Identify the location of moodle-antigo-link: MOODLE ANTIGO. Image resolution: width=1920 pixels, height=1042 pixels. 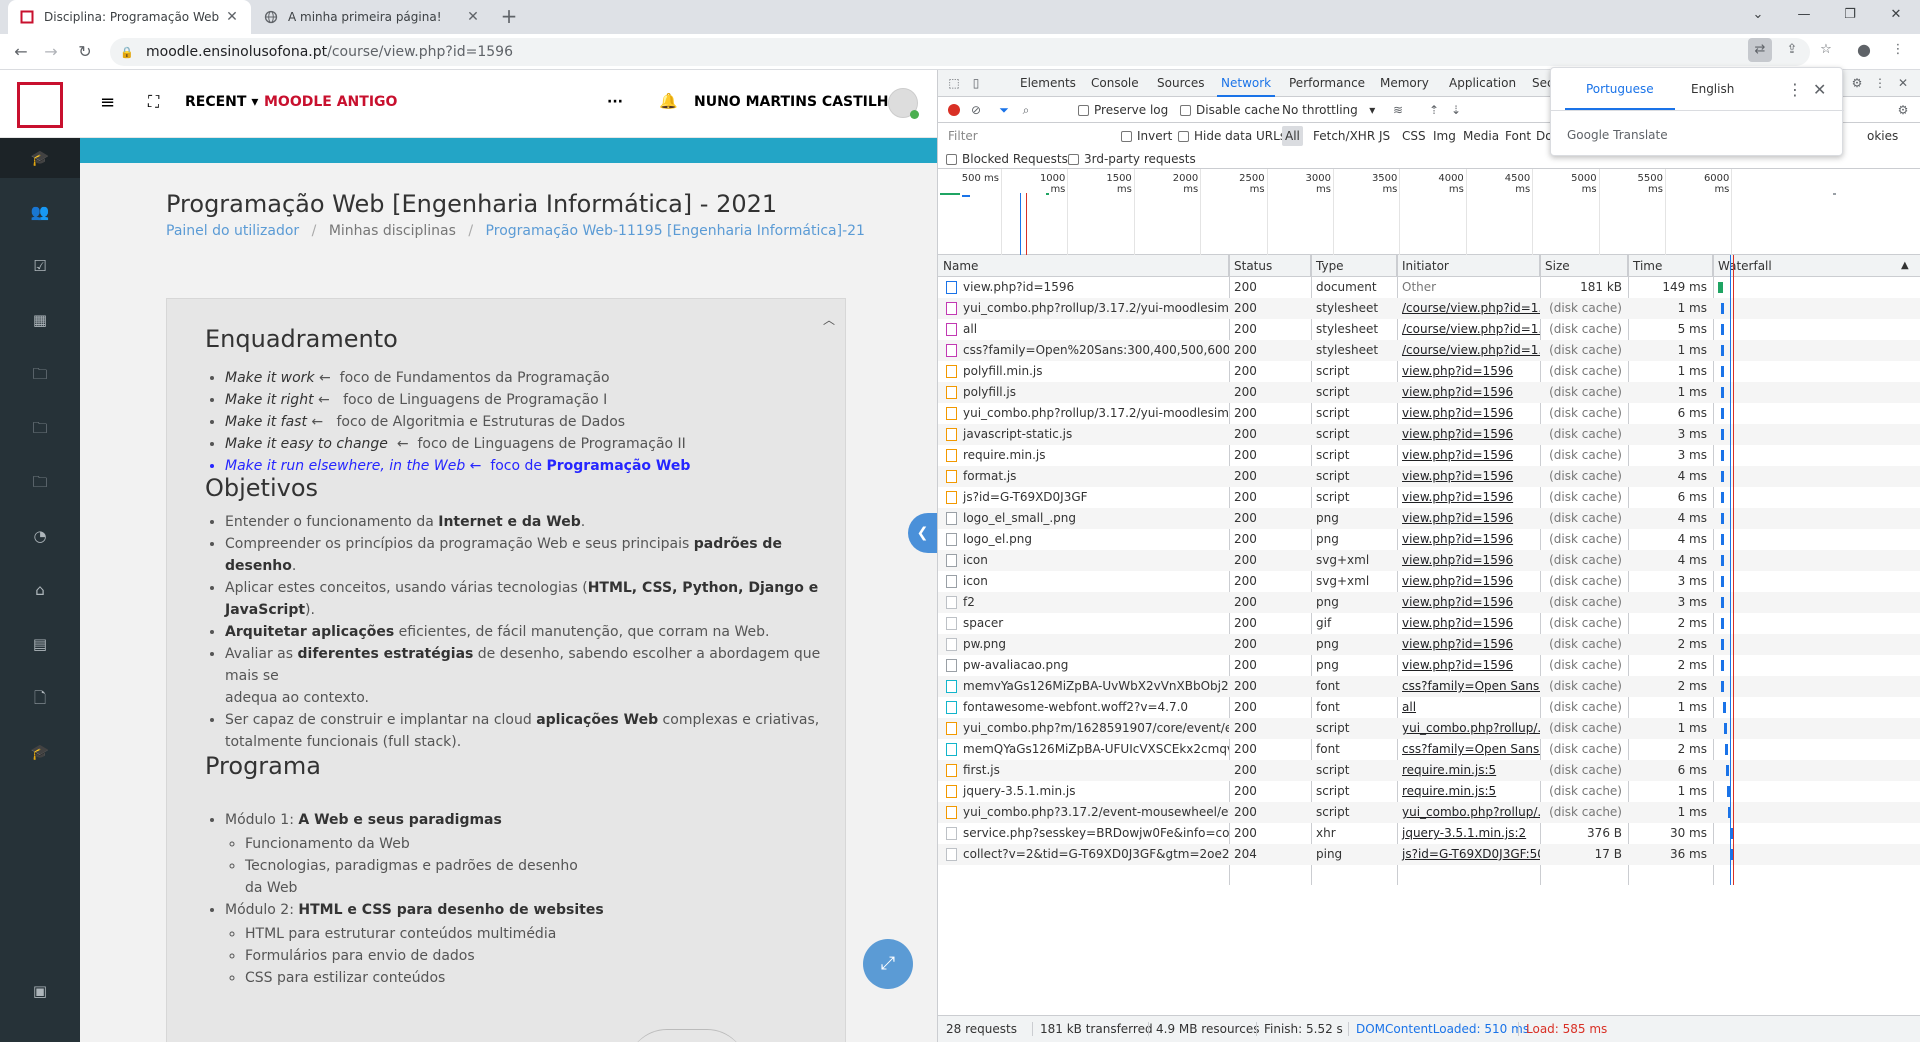
(330, 102).